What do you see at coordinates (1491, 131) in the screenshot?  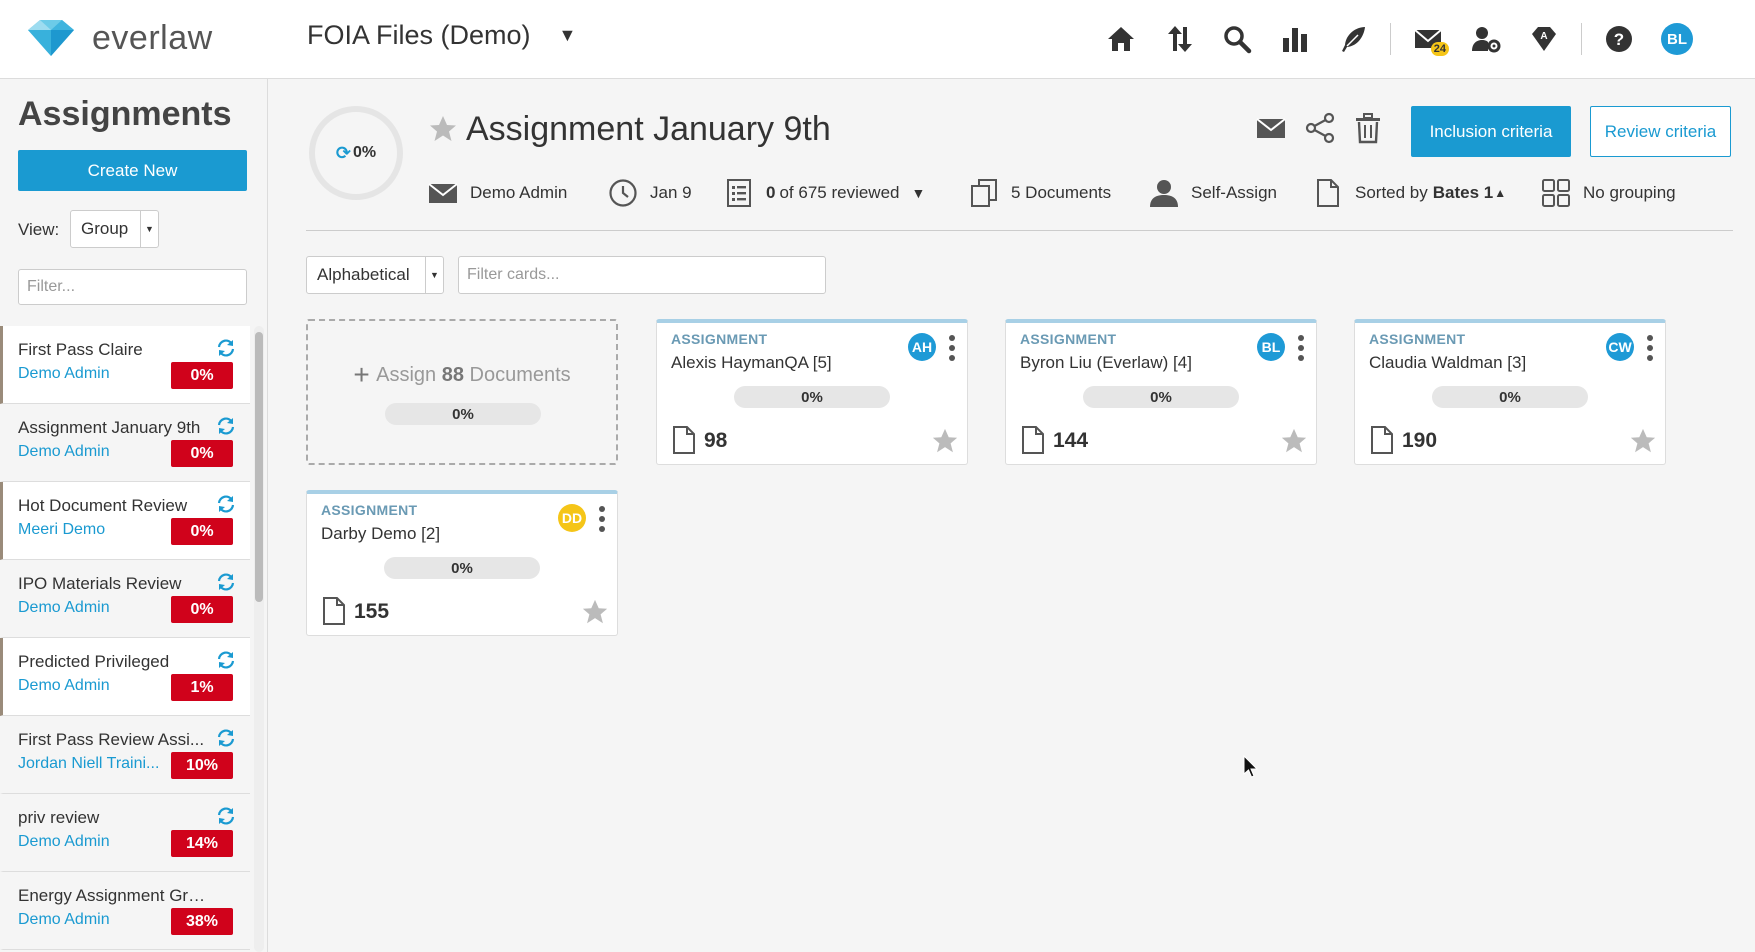 I see `inclusion-criteria-button: Inclusion criteria` at bounding box center [1491, 131].